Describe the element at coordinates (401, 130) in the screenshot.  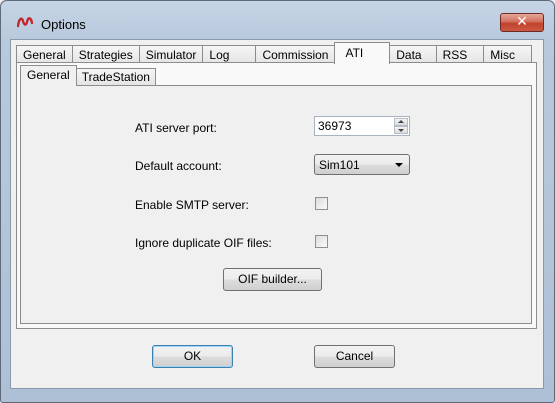
I see `stepper-down-icon` at that location.